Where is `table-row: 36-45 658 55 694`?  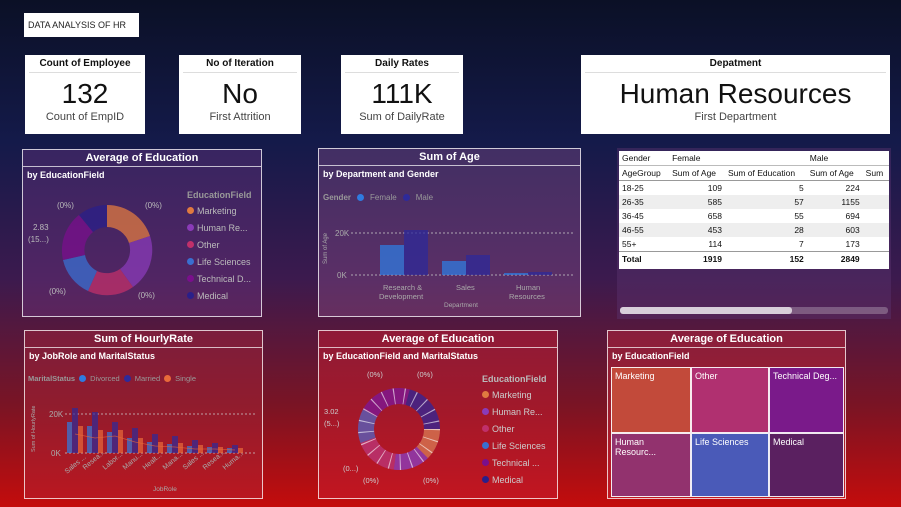
table-row: 36-45 658 55 694 is located at coordinates (754, 216).